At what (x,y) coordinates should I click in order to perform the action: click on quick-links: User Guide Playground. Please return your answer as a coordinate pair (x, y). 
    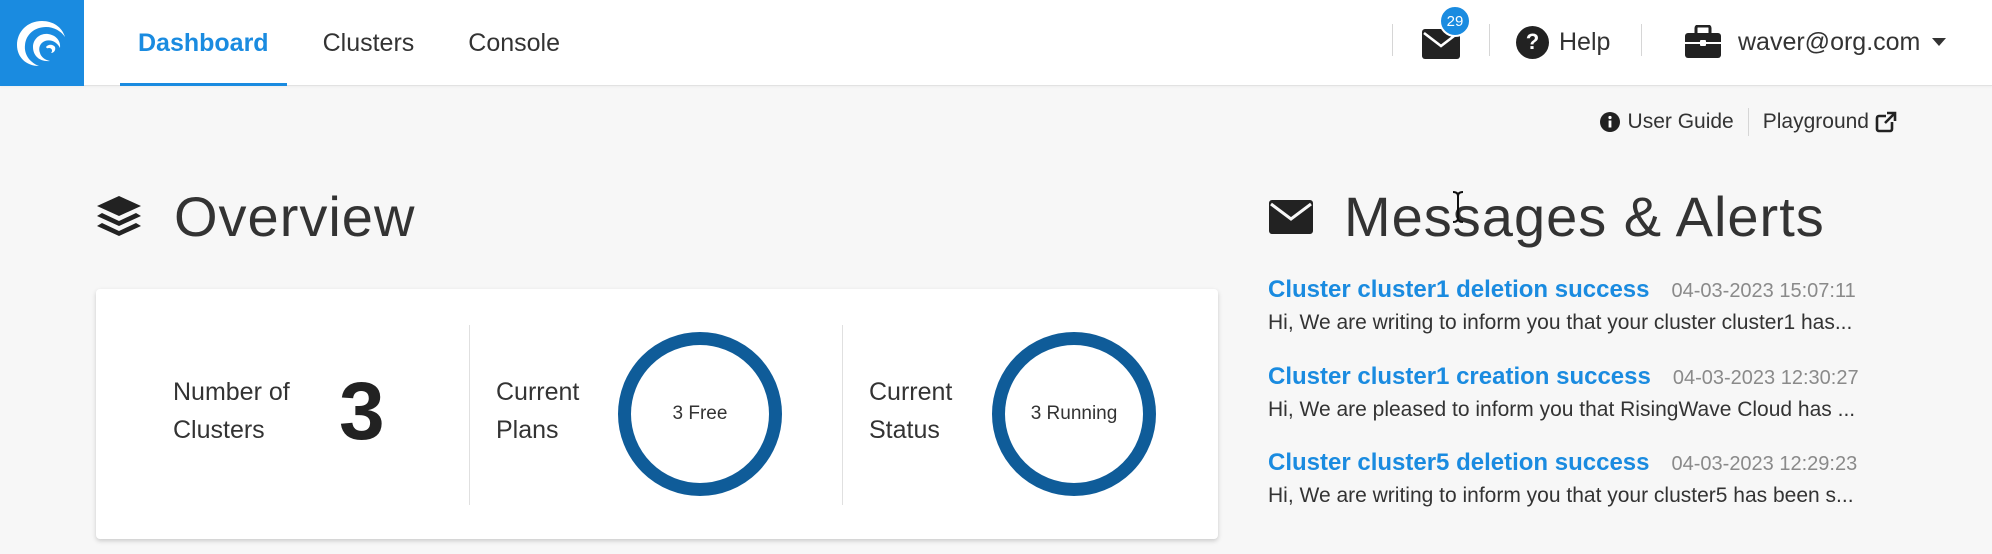
    Looking at the image, I should click on (1748, 122).